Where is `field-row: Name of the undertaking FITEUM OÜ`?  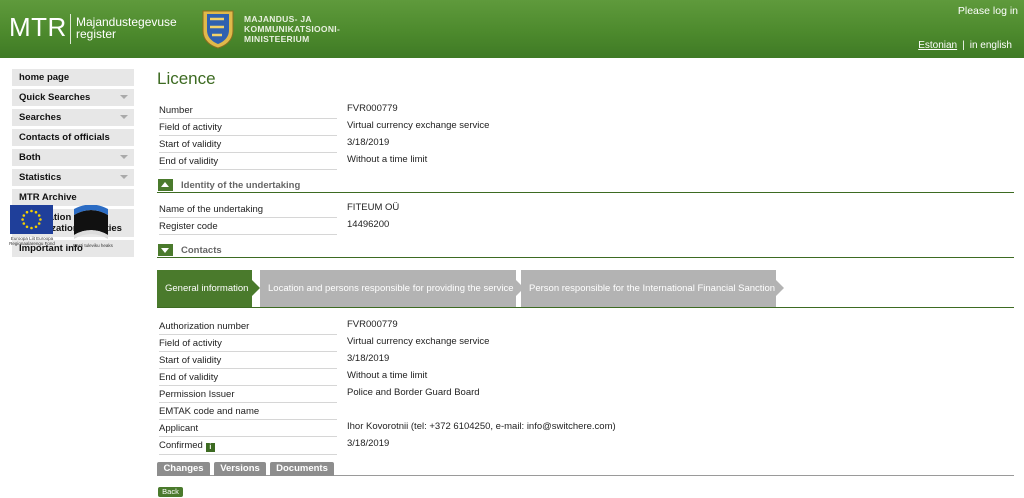
field-row: Name of the undertaking FITEUM OÜ is located at coordinates (585, 209).